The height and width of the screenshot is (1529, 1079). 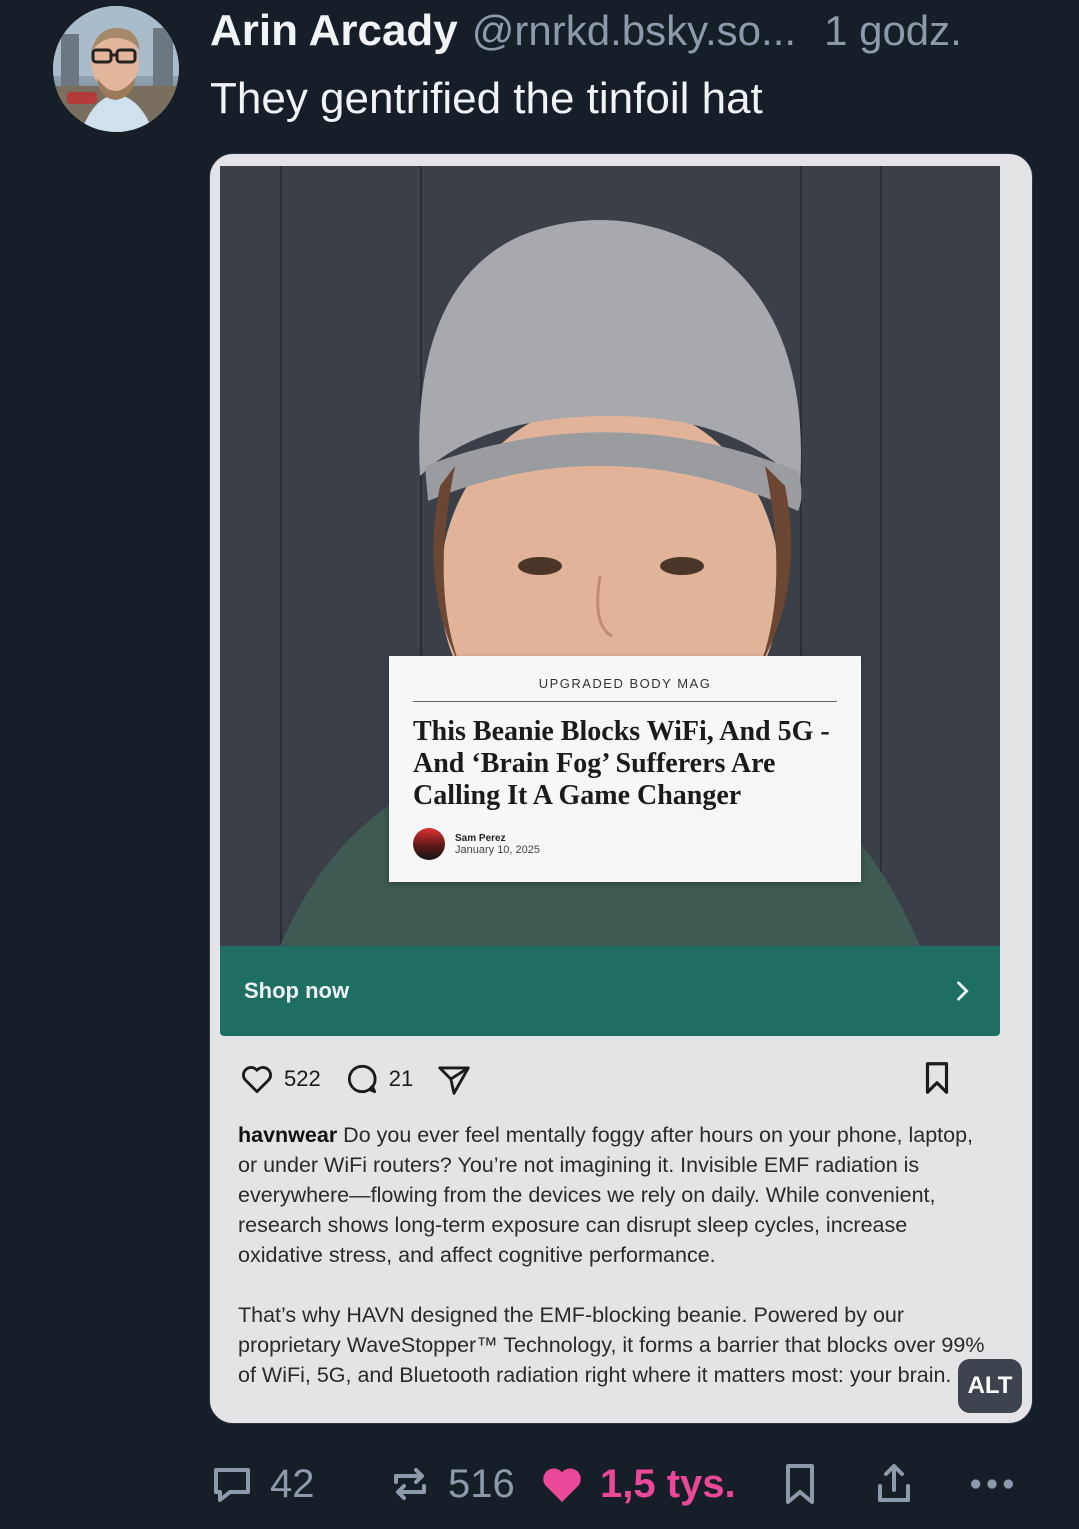 What do you see at coordinates (668, 1483) in the screenshot?
I see `like-count: 1,5 tys.` at bounding box center [668, 1483].